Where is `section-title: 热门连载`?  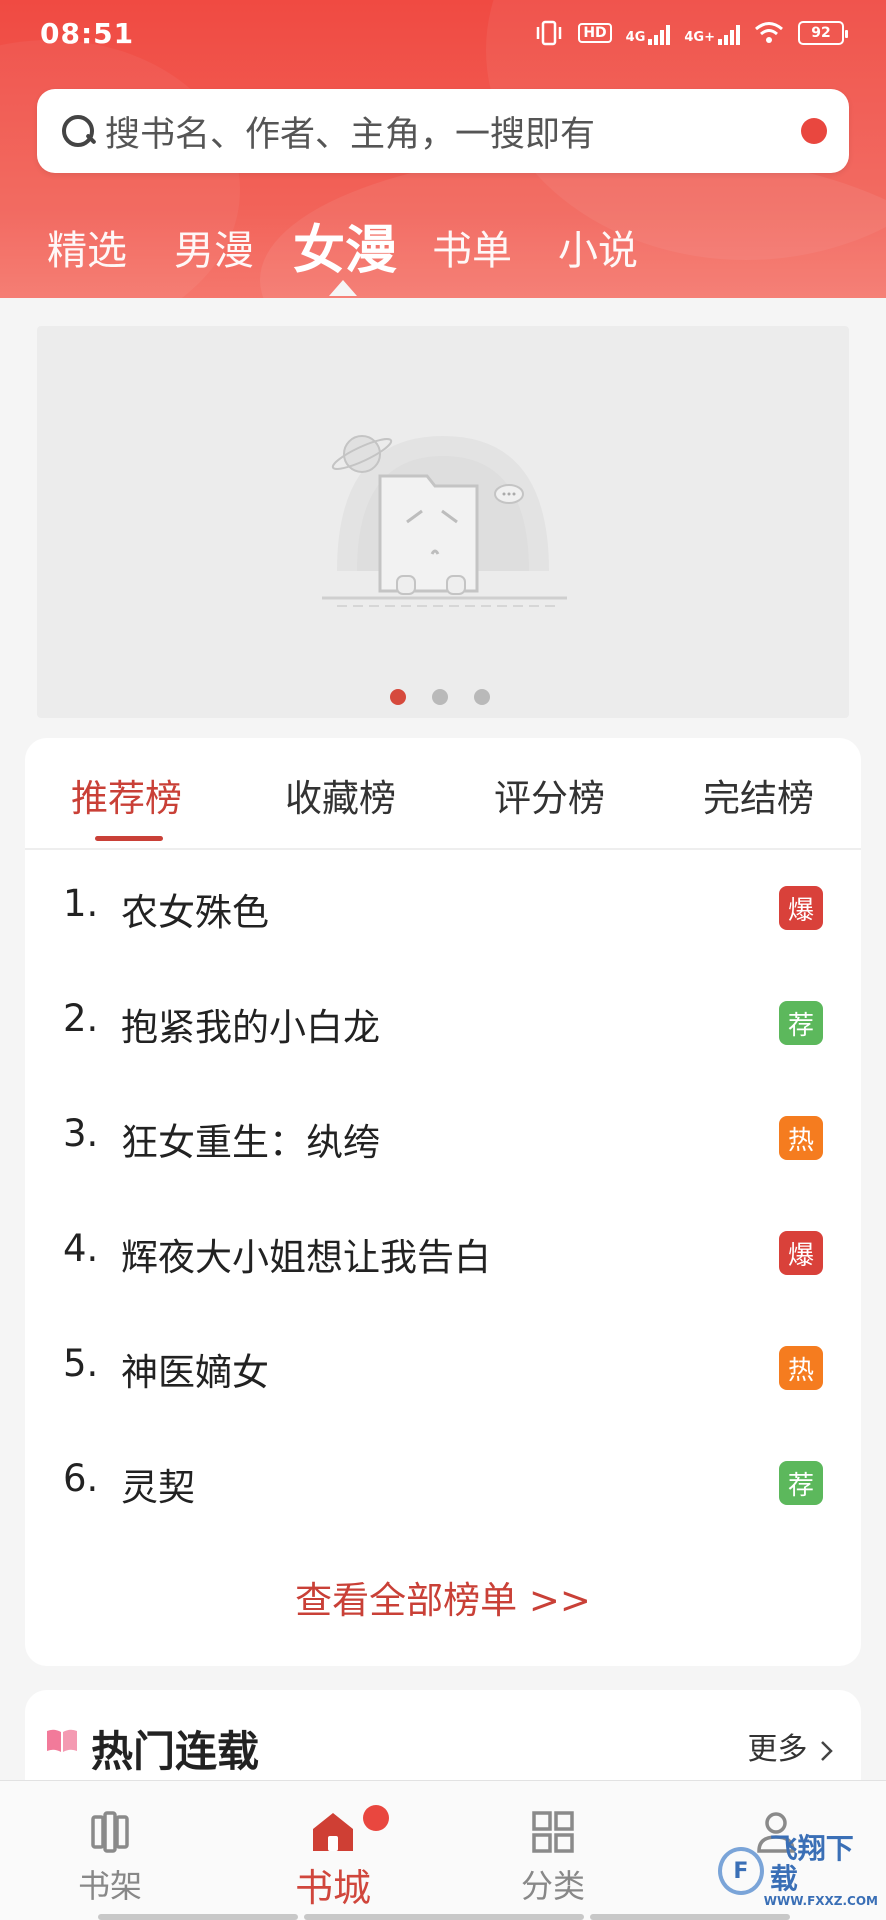
section-title: 热门连载 is located at coordinates (175, 1751).